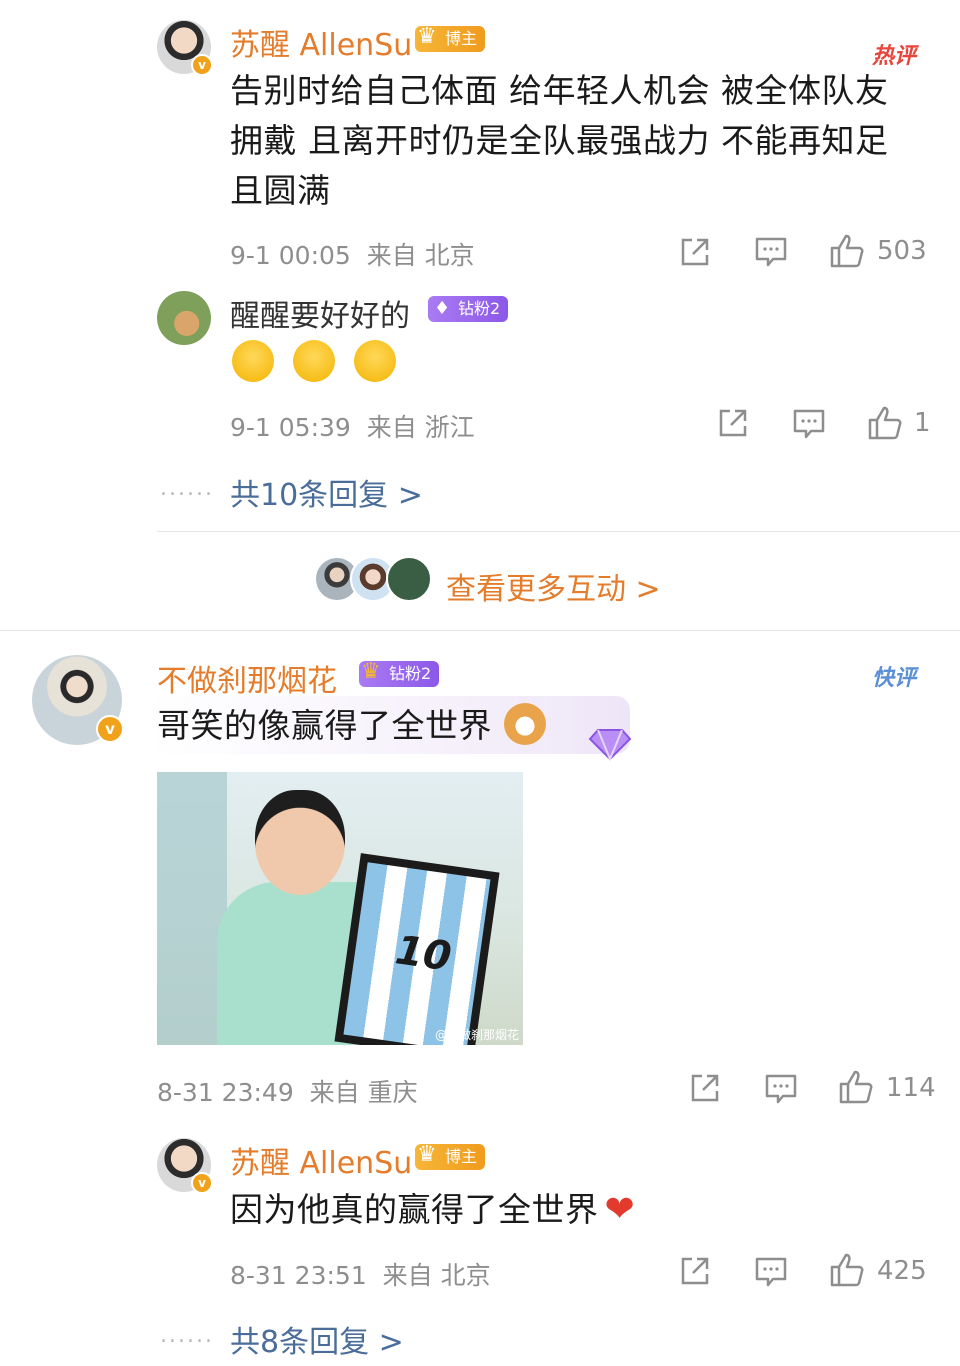 The image size is (960, 1366). What do you see at coordinates (902, 251) in the screenshot?
I see `like-count: 503` at bounding box center [902, 251].